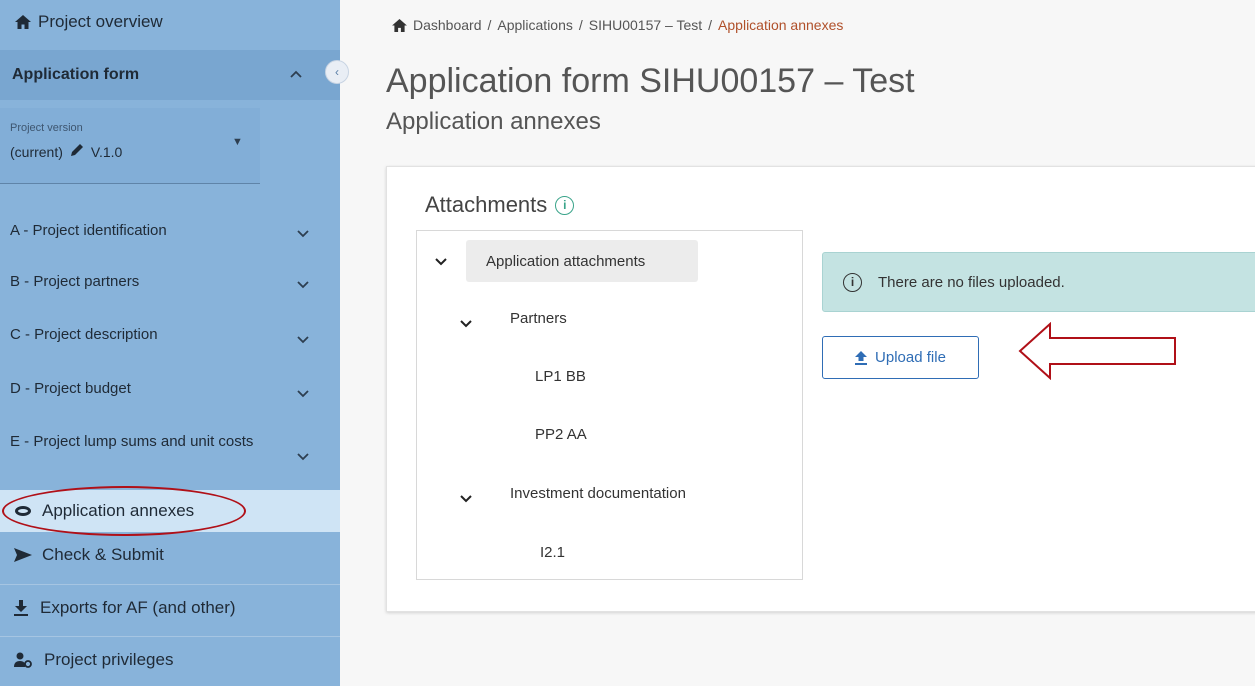  I want to click on tree-node-partner: LP1 BB, so click(560, 376).